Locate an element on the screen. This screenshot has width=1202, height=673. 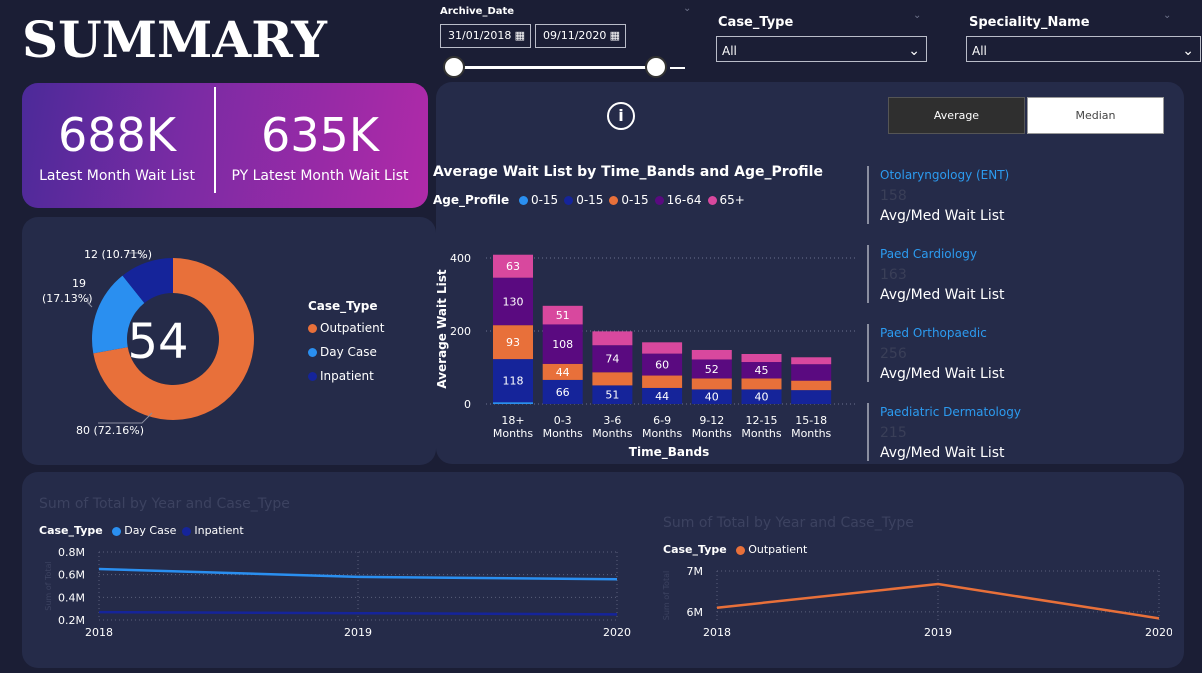
legend-label: Inpatient is located at coordinates (347, 376).